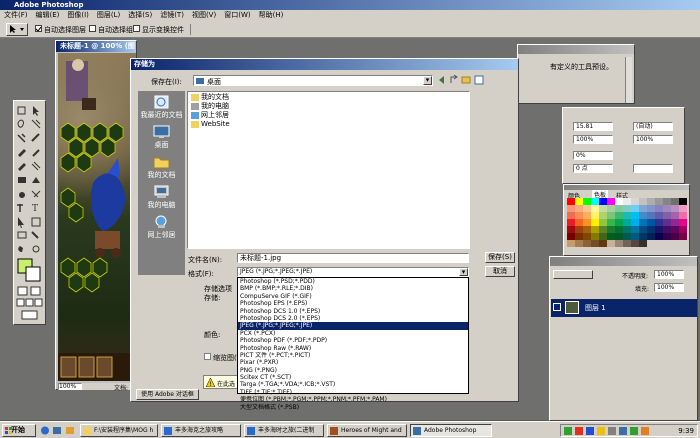 The width and height of the screenshot is (700, 438). What do you see at coordinates (353, 272) in the screenshot?
I see `format-select: JPEG (*.JPG;*.JPEG;*.JPE) ▾` at bounding box center [353, 272].